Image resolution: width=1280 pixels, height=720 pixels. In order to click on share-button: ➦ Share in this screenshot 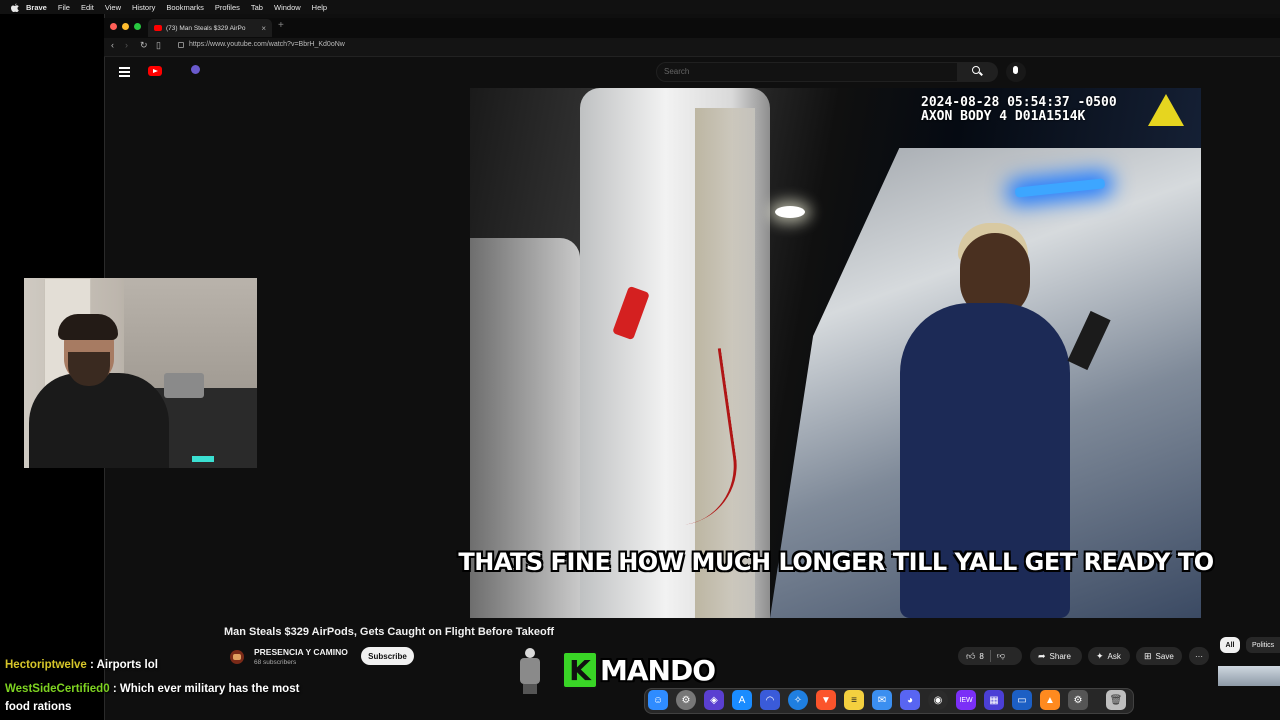, I will do `click(1056, 656)`.